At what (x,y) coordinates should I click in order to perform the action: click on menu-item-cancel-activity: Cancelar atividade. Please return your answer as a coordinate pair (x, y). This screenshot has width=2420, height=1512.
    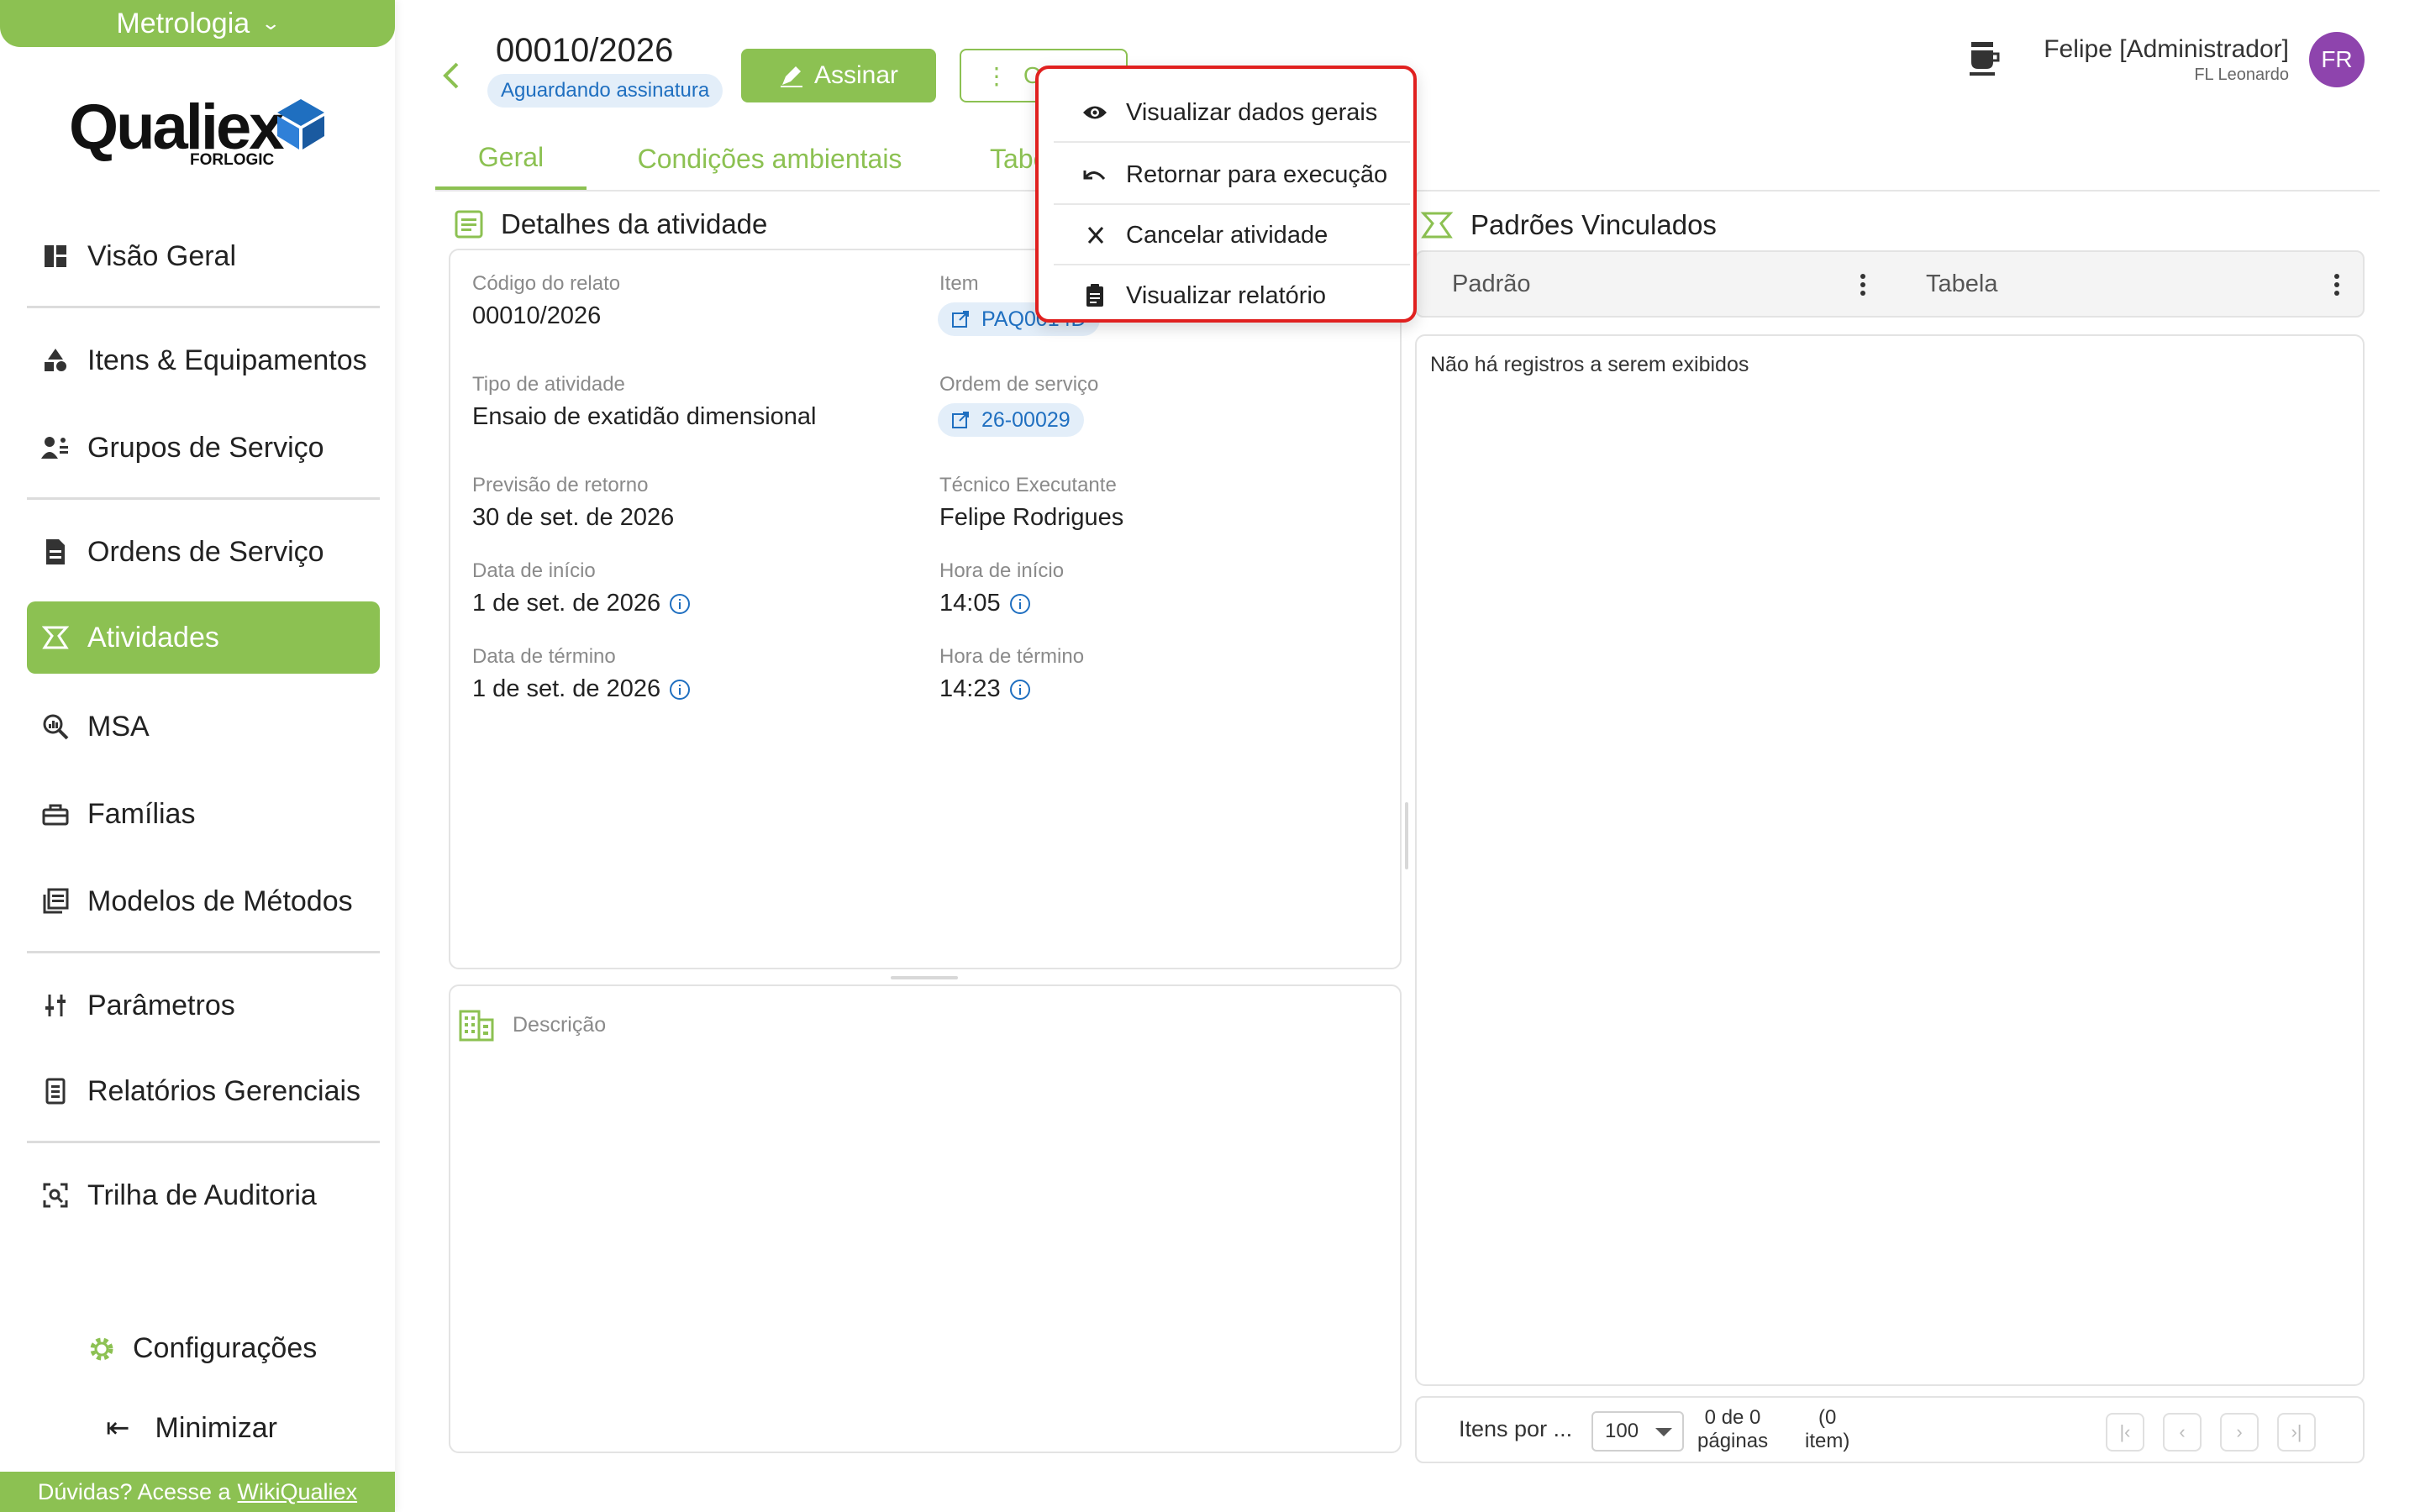
    Looking at the image, I should click on (1232, 235).